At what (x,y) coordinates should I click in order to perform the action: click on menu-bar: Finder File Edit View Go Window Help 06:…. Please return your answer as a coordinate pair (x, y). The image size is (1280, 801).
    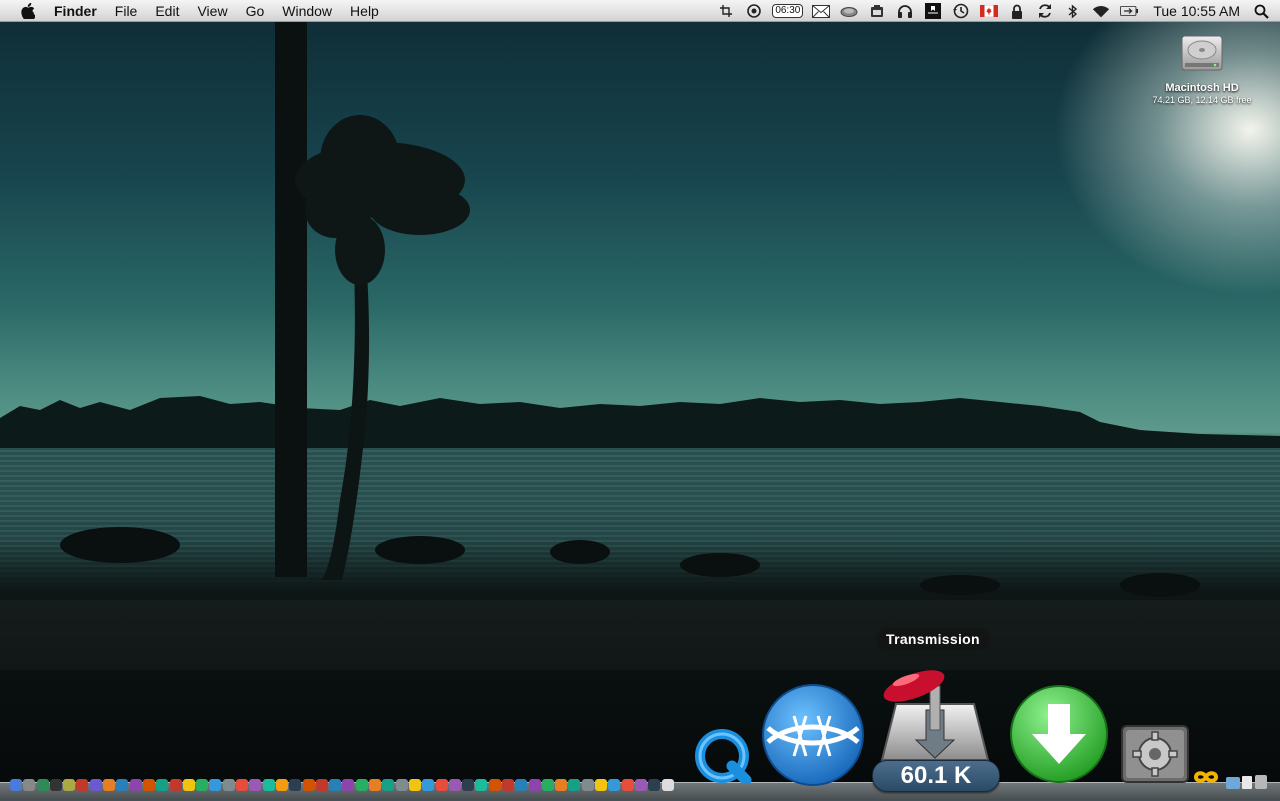
    Looking at the image, I should click on (640, 11).